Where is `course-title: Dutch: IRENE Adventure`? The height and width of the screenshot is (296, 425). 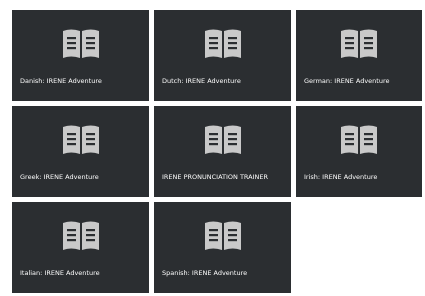
course-title: Dutch: IRENE Adventure is located at coordinates (201, 81).